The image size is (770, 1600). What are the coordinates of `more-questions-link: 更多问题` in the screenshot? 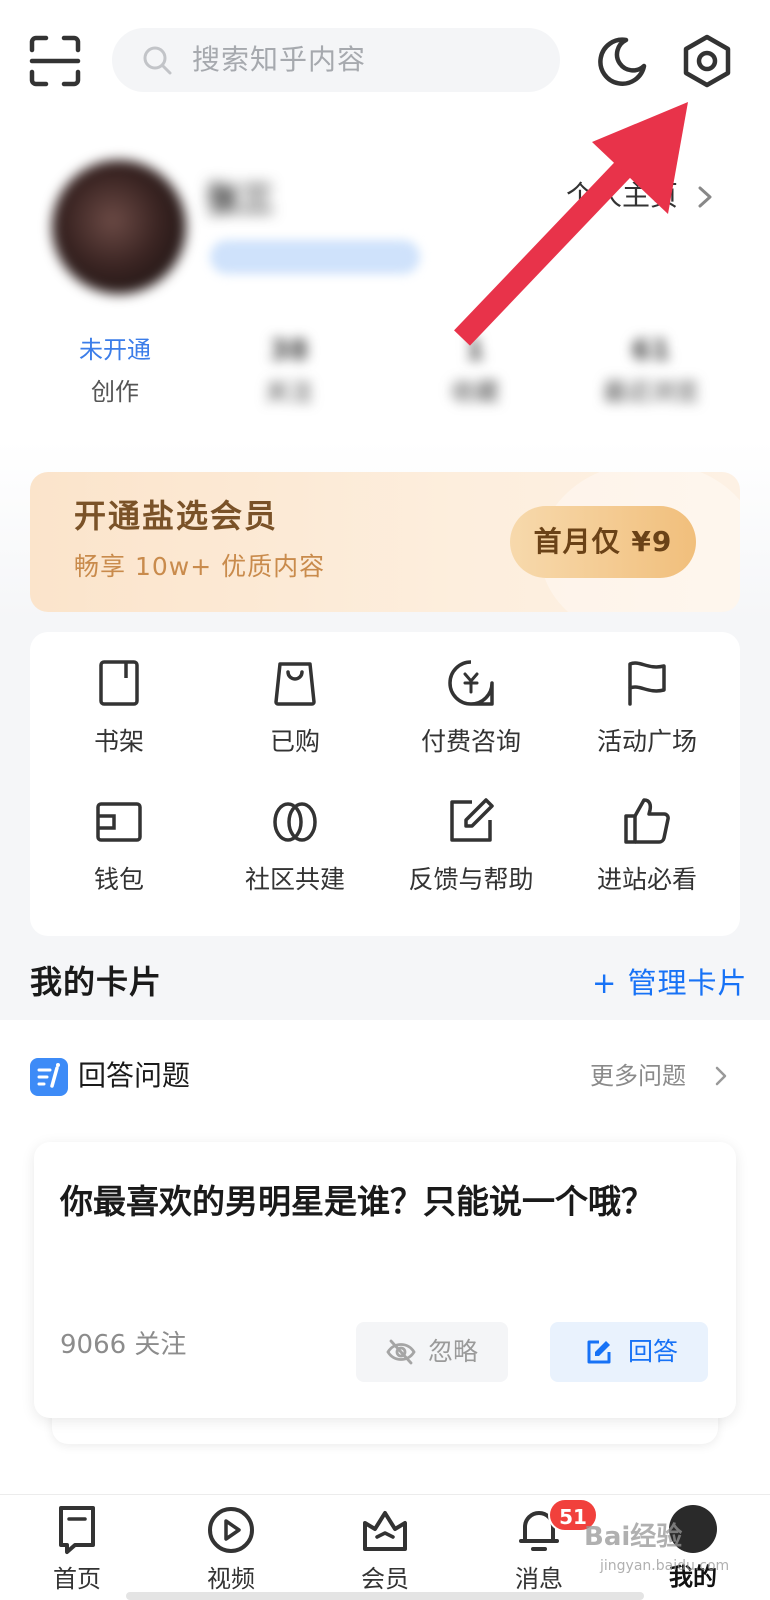 It's located at (638, 1076).